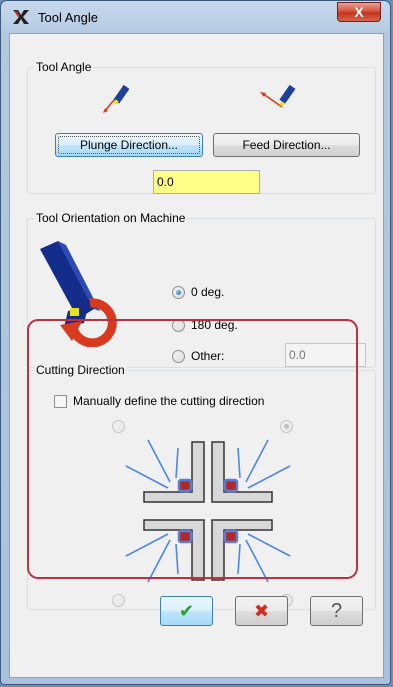  Describe the element at coordinates (165, 182) in the screenshot. I see `tool-angle-value: 0.0` at that location.